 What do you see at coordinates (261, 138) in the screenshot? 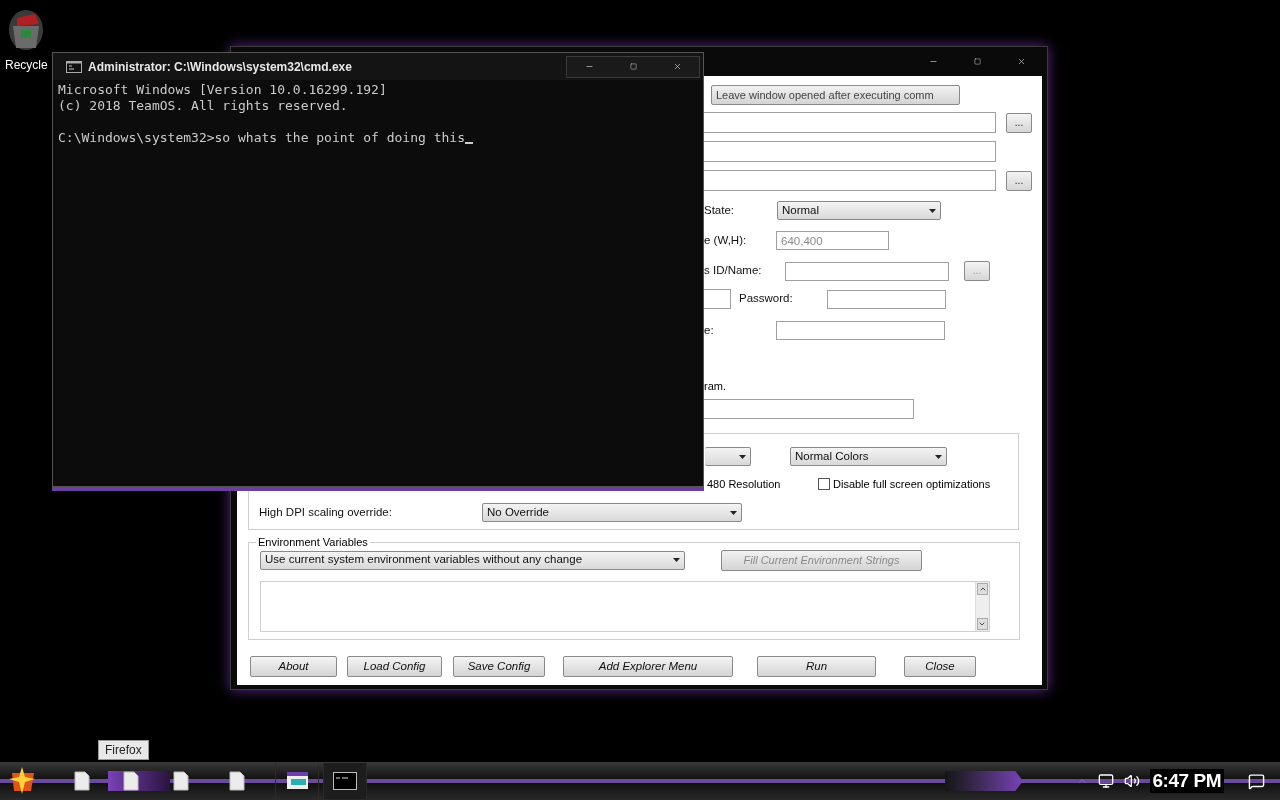
I see `console-command: C:\Windows\system32>so whats the point of doing this` at bounding box center [261, 138].